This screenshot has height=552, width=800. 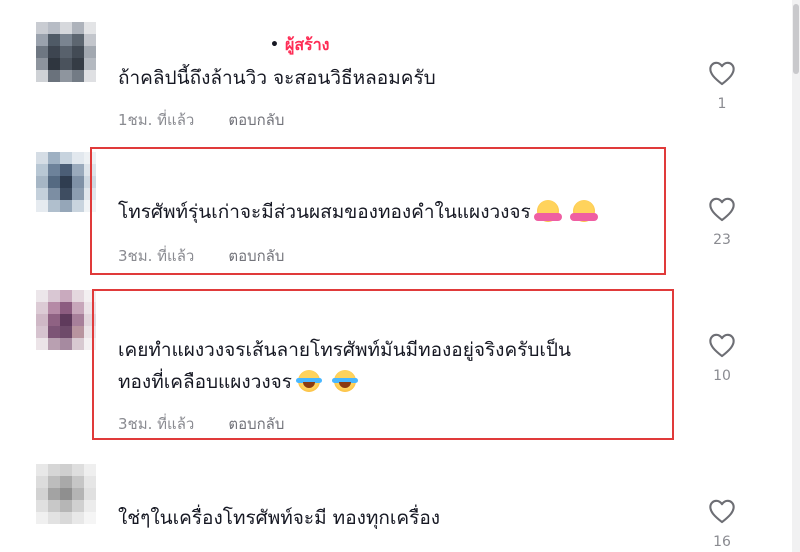 What do you see at coordinates (156, 120) in the screenshot?
I see `comment-time: 1ชม. ที่แล้ว` at bounding box center [156, 120].